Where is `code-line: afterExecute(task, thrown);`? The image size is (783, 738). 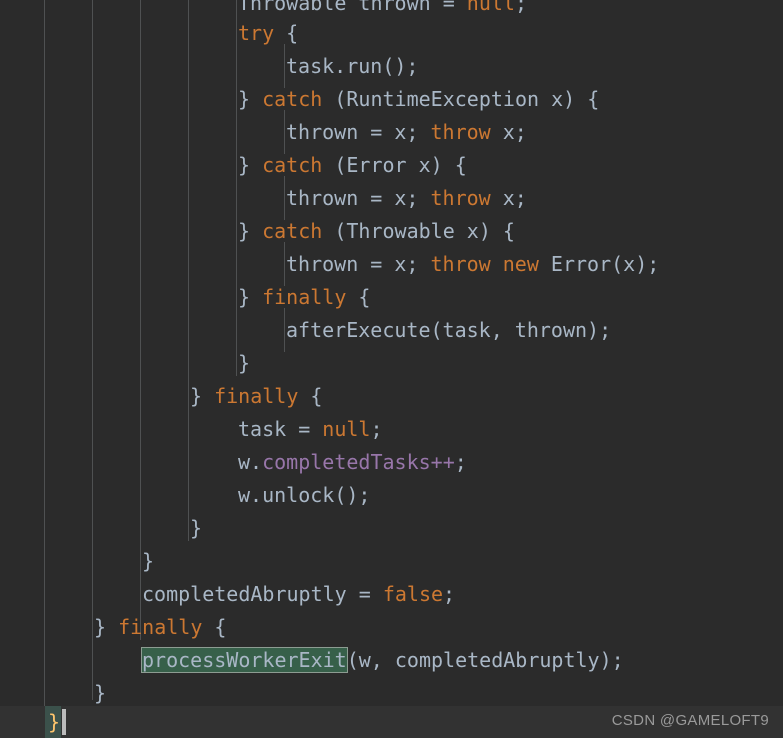 code-line: afterExecute(task, thrown); is located at coordinates (305, 330).